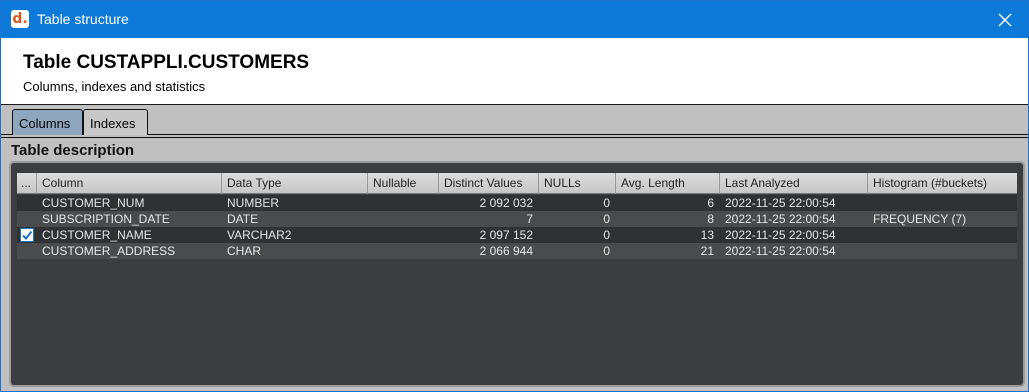 The width and height of the screenshot is (1029, 392). I want to click on header-last-analyzed: Last Analyzed, so click(794, 183).